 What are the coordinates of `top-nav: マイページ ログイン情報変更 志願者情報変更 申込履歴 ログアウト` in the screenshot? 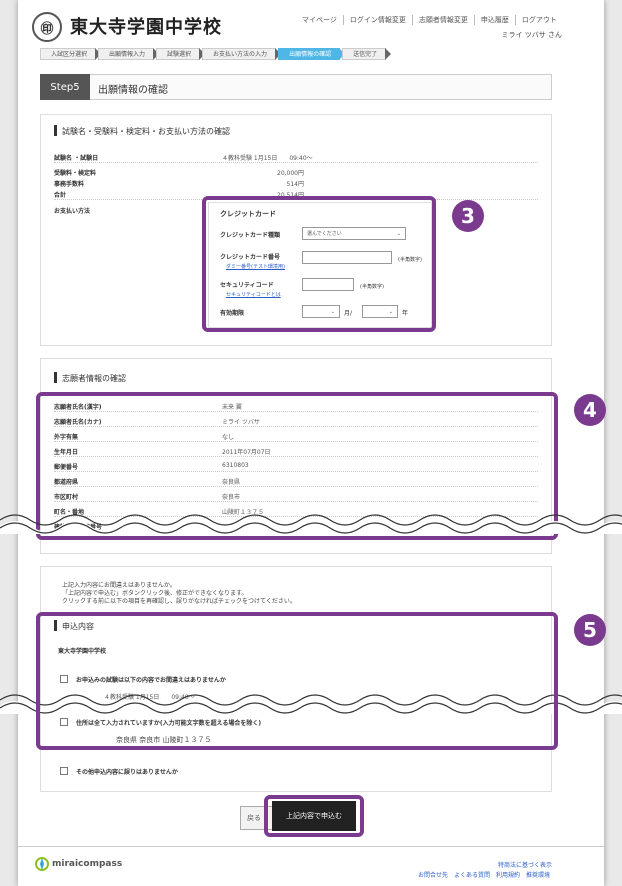 It's located at (429, 20).